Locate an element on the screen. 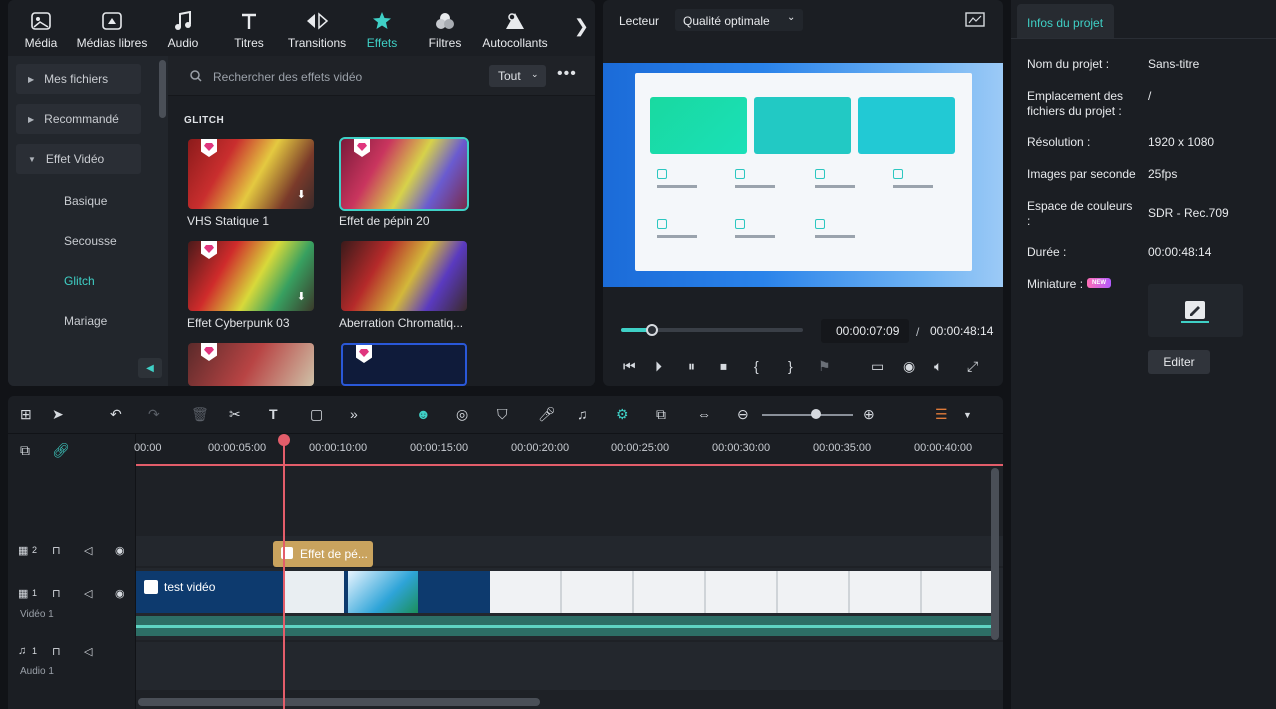  tab-filters: Filtres is located at coordinates (445, 28).